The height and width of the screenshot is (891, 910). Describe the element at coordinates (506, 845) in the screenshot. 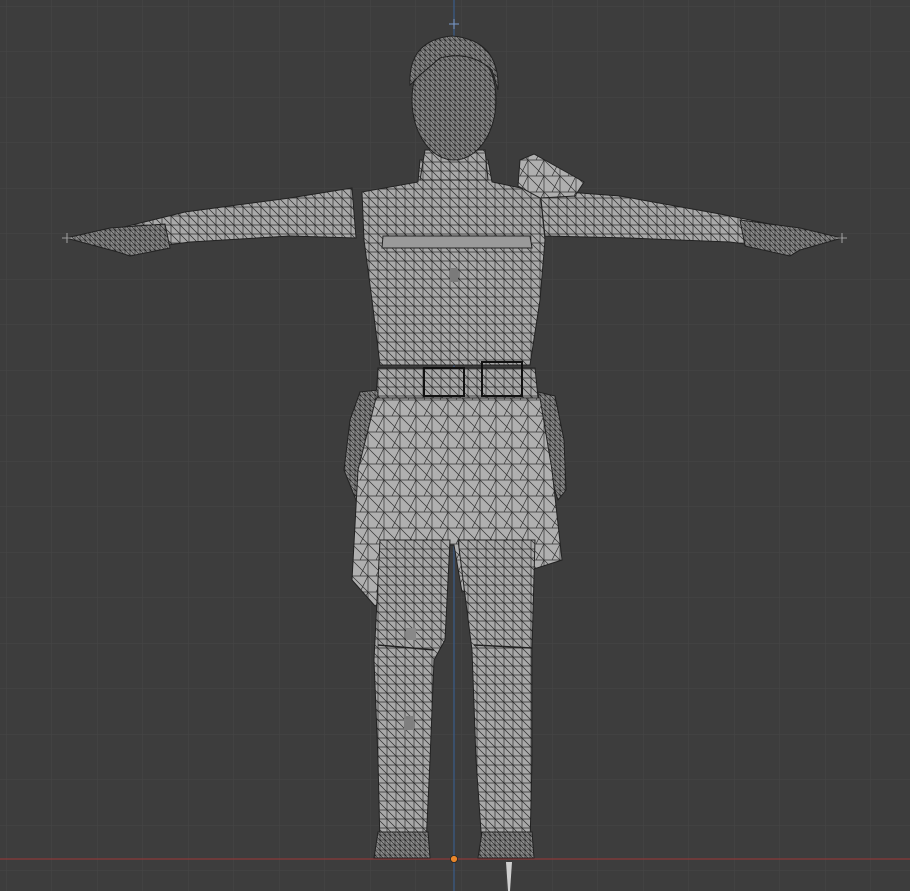

I see `right-shoe-mesh` at that location.